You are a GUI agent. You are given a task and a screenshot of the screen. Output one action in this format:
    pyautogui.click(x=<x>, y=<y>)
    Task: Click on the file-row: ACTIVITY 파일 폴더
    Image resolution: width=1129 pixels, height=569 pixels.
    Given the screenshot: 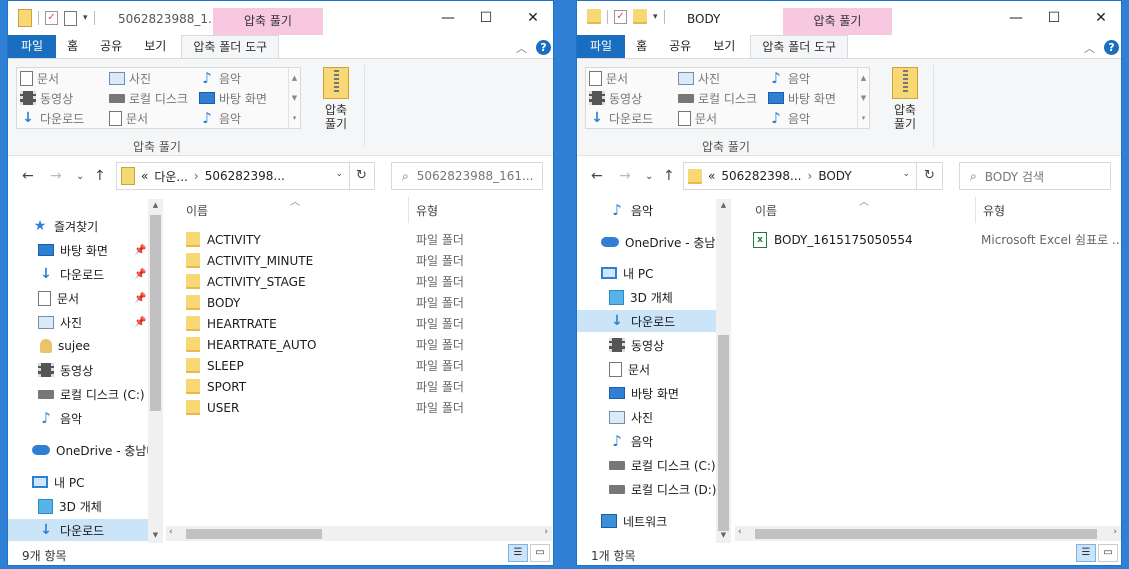 What is the action you would take?
    pyautogui.click(x=366, y=239)
    